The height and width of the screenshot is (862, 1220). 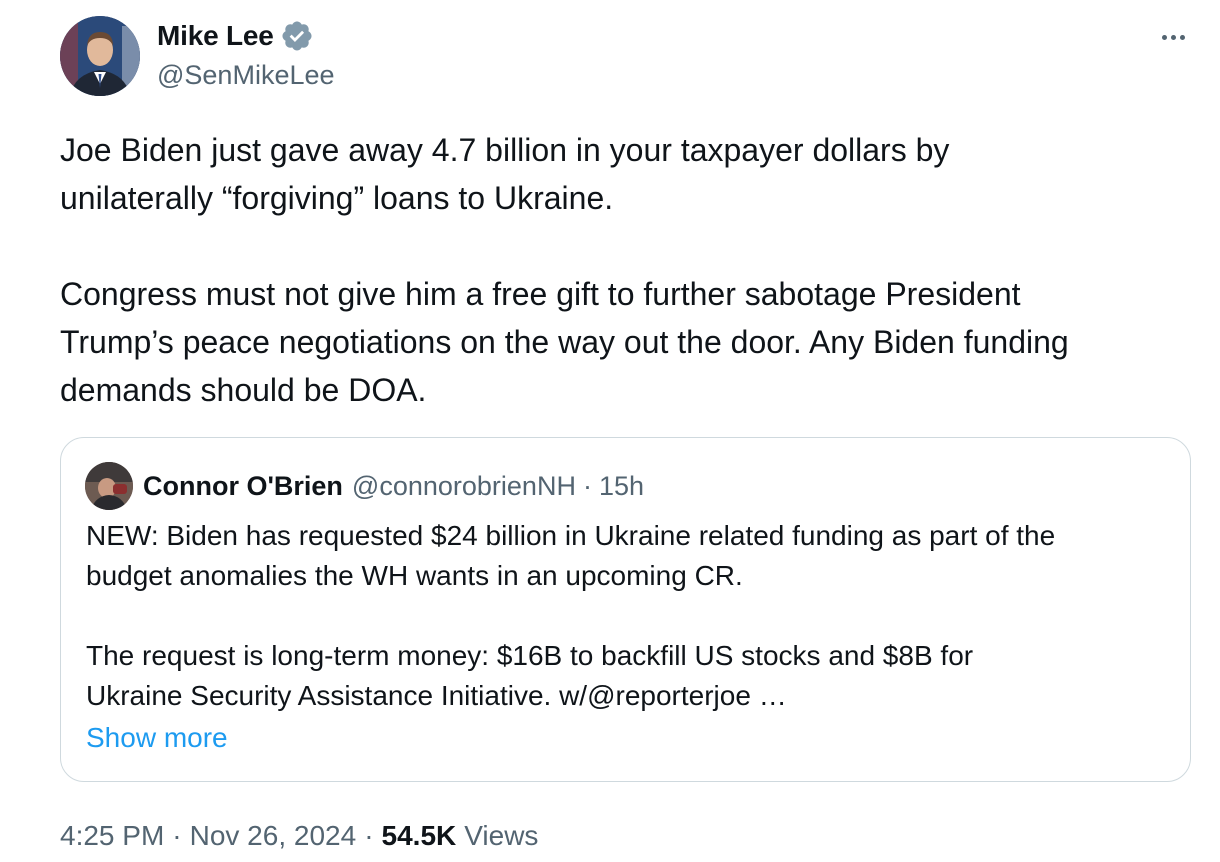 What do you see at coordinates (243, 486) in the screenshot?
I see `quoted-author-display-name: Connor O'Brien` at bounding box center [243, 486].